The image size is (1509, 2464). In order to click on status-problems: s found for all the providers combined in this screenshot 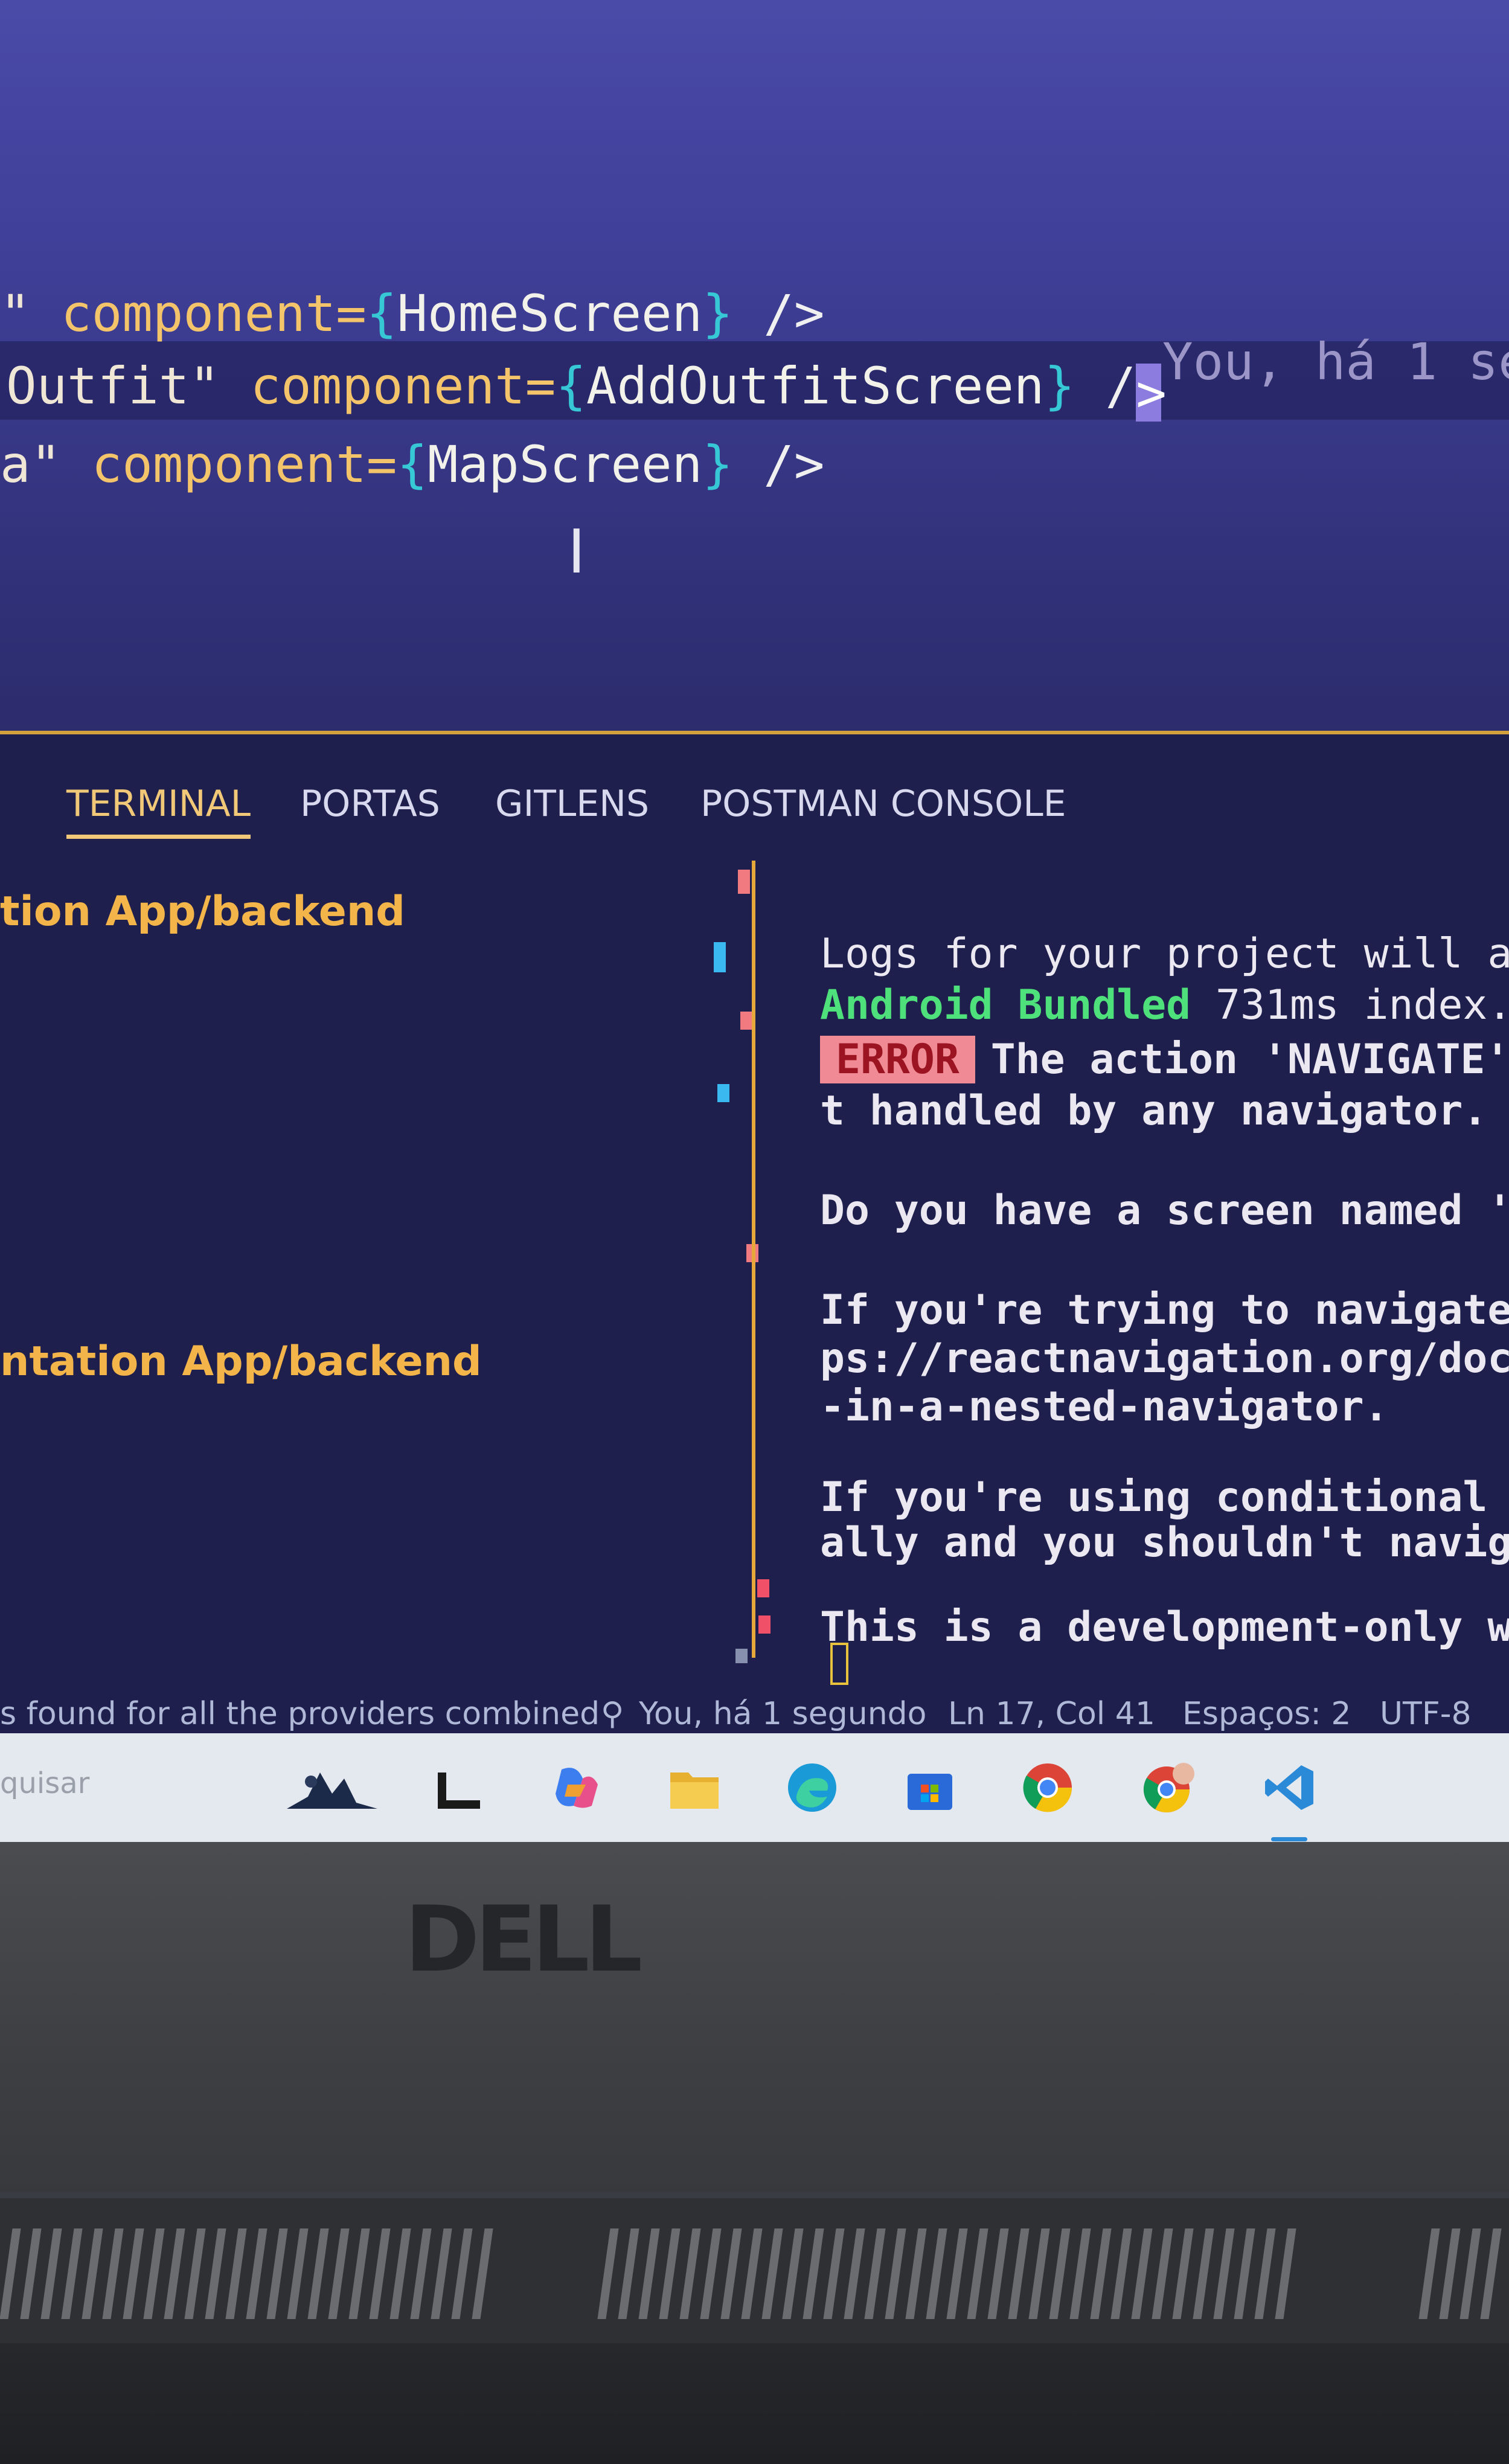, I will do `click(300, 1714)`.